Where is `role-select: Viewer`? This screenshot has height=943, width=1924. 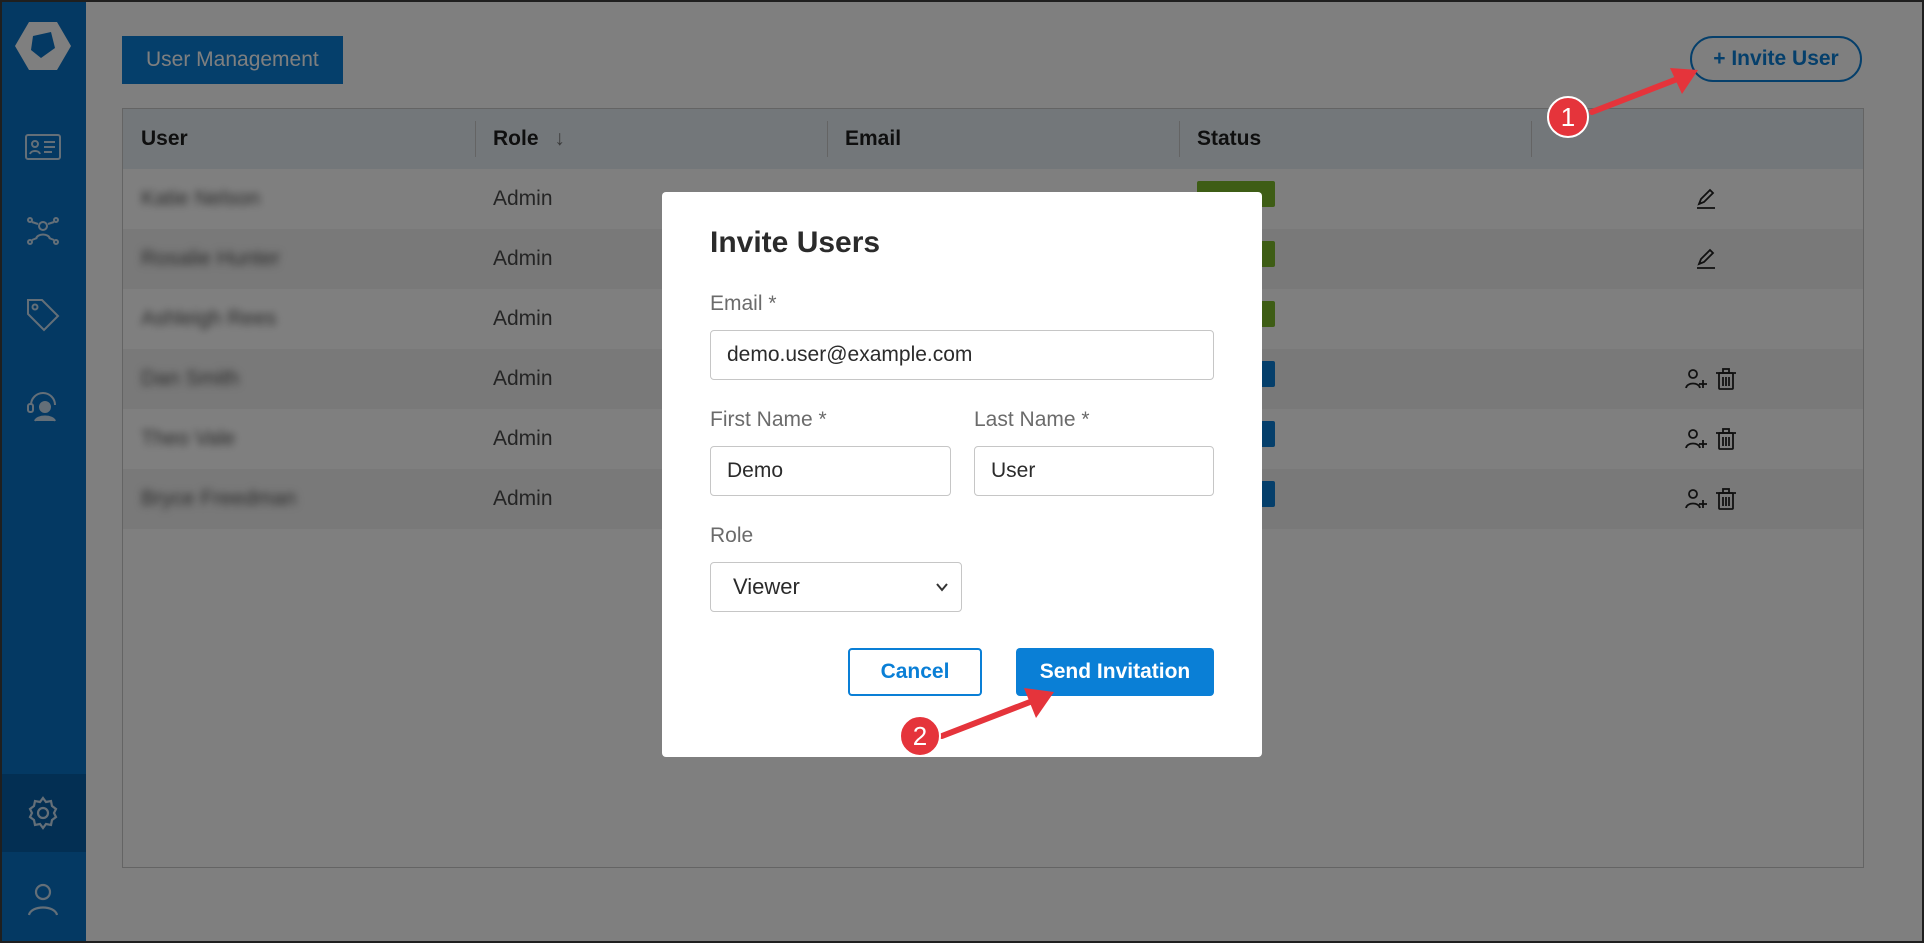 role-select: Viewer is located at coordinates (836, 587).